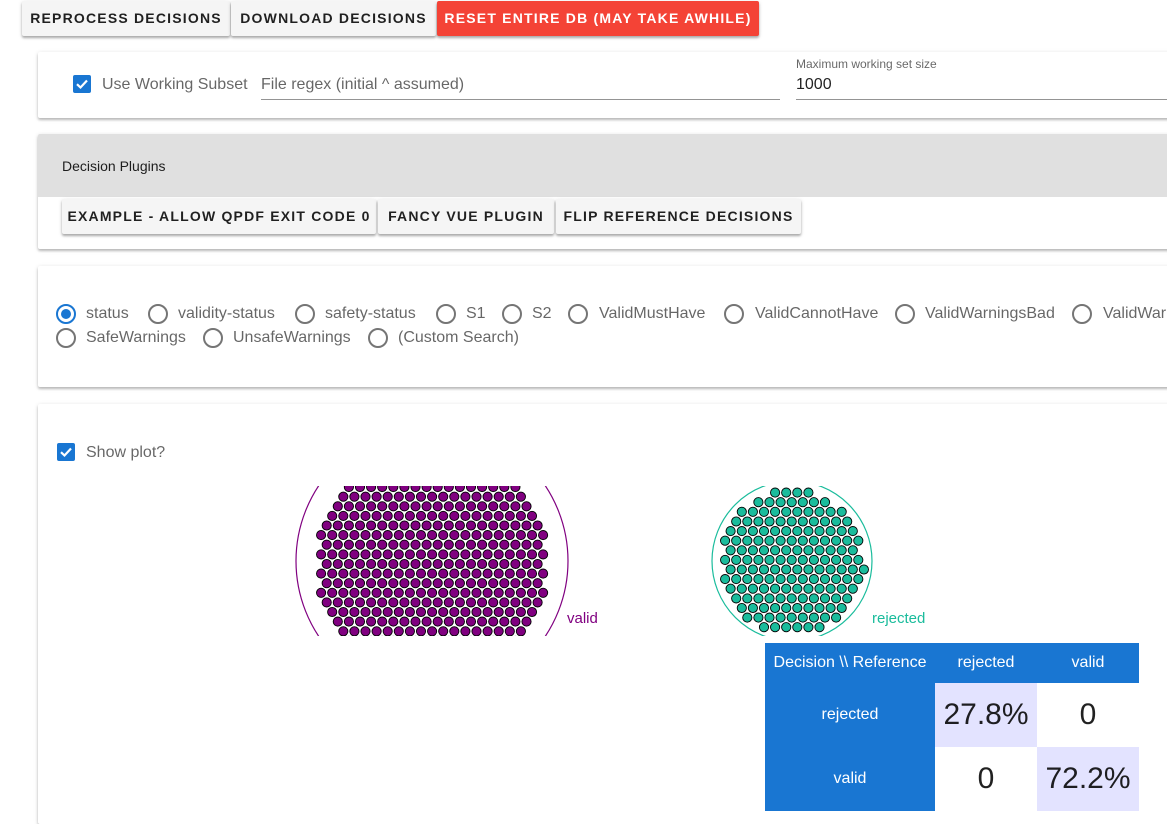 This screenshot has height=824, width=1167. Describe the element at coordinates (986, 715) in the screenshot. I see `matrix-cell-rejected-rejected: 27.8%` at that location.